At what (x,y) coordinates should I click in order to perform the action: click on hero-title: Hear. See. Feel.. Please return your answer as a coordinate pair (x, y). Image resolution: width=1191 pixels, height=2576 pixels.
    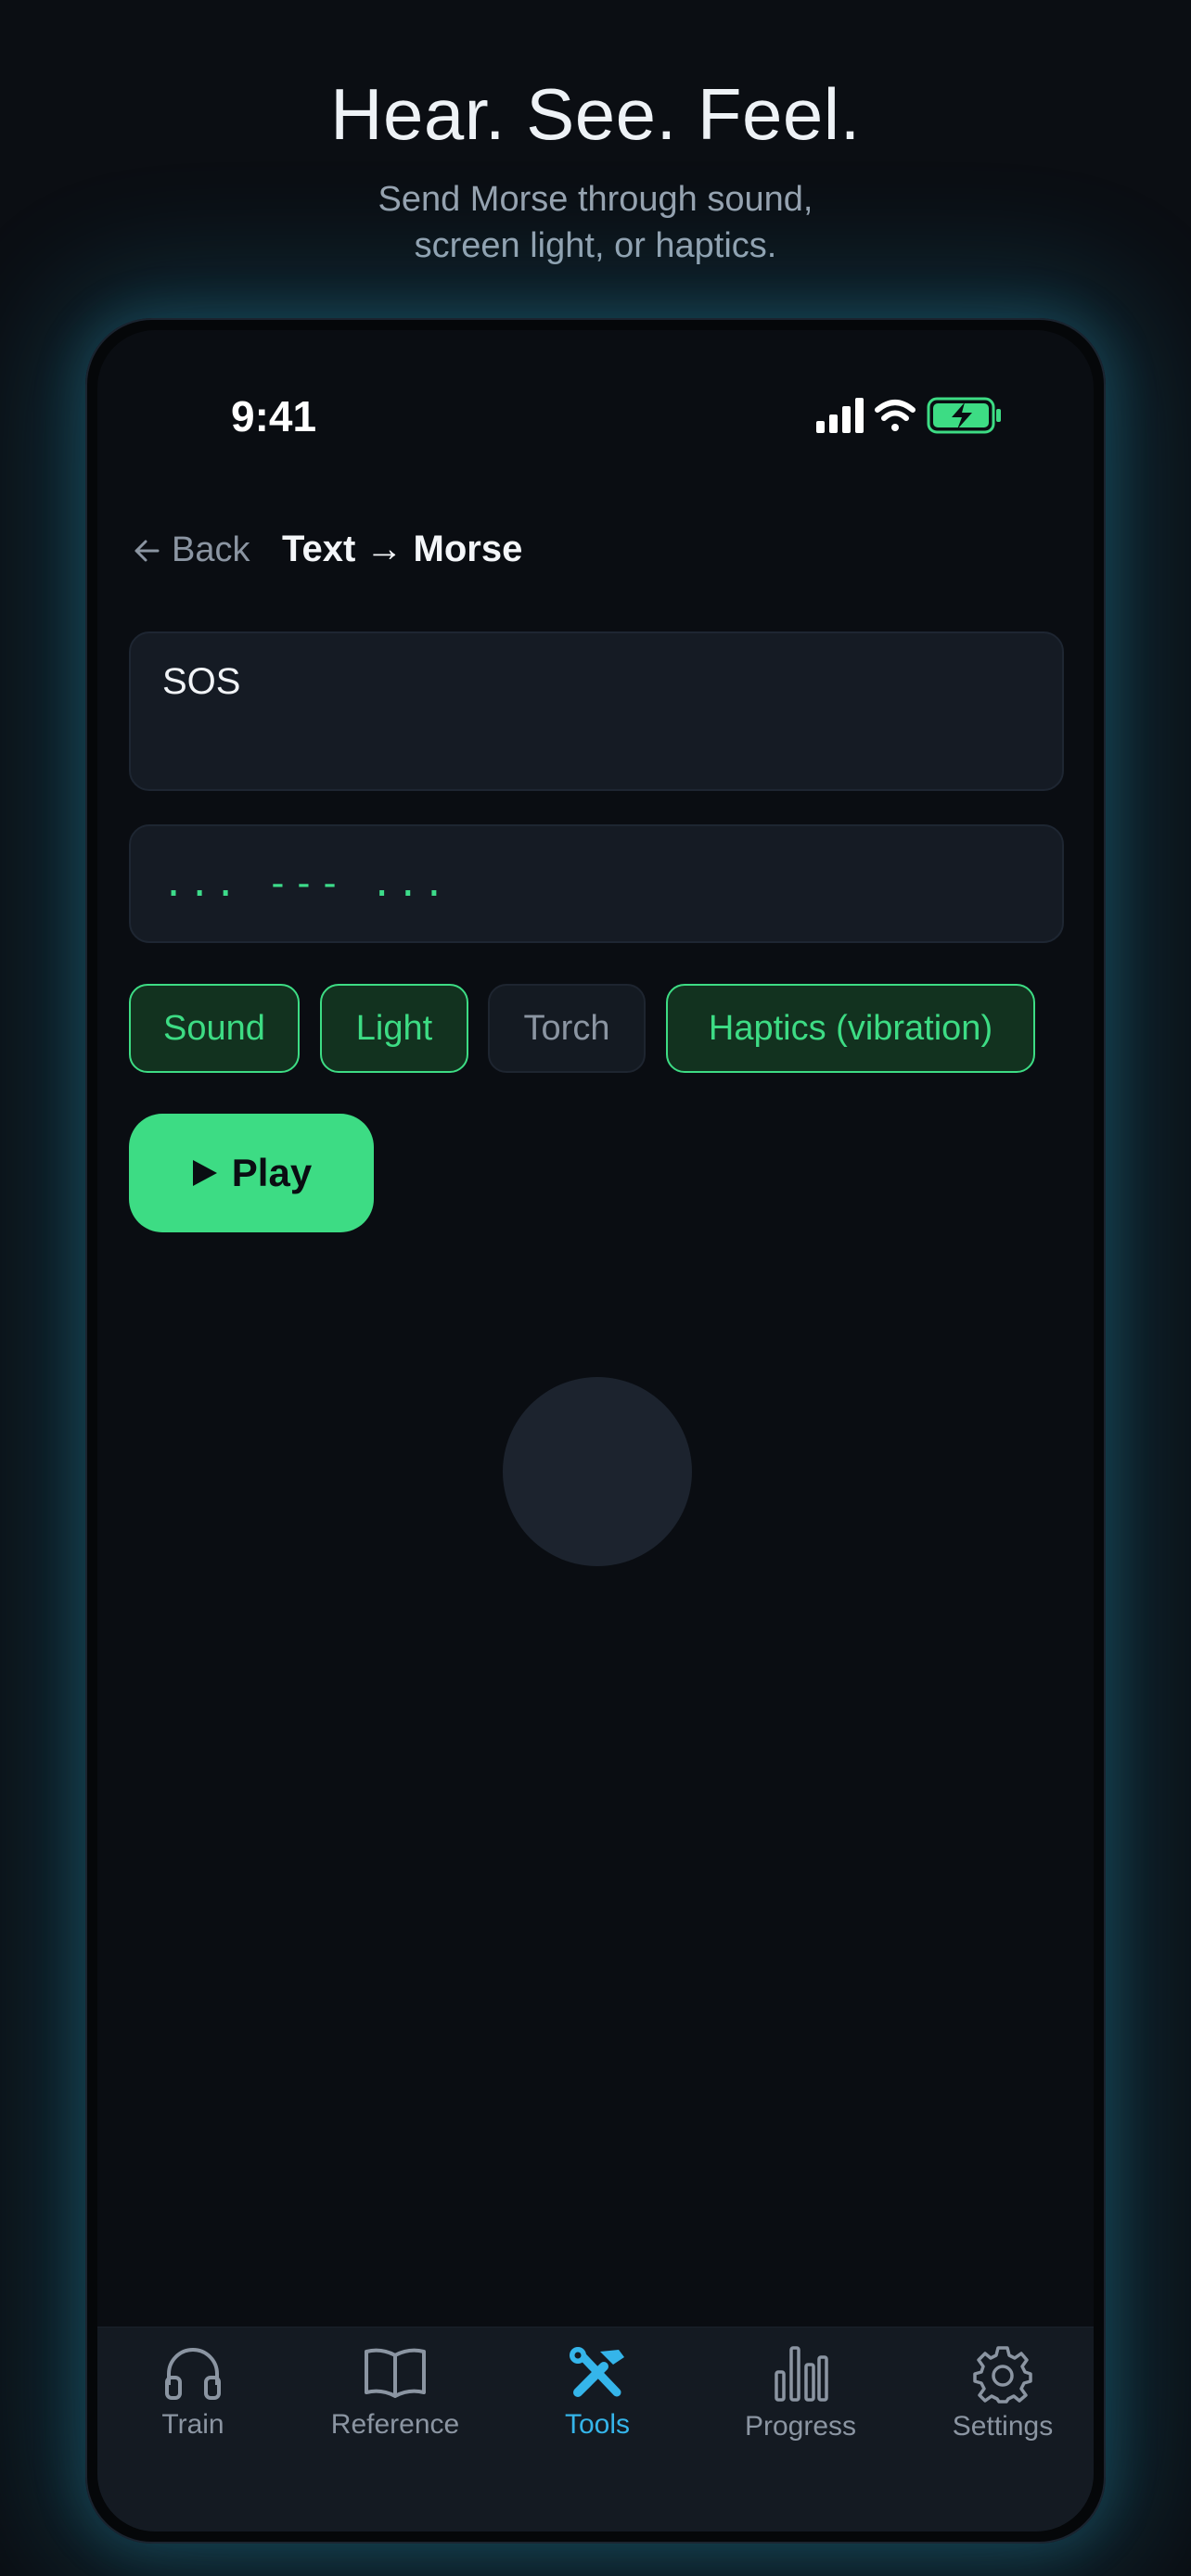
    Looking at the image, I should click on (595, 114).